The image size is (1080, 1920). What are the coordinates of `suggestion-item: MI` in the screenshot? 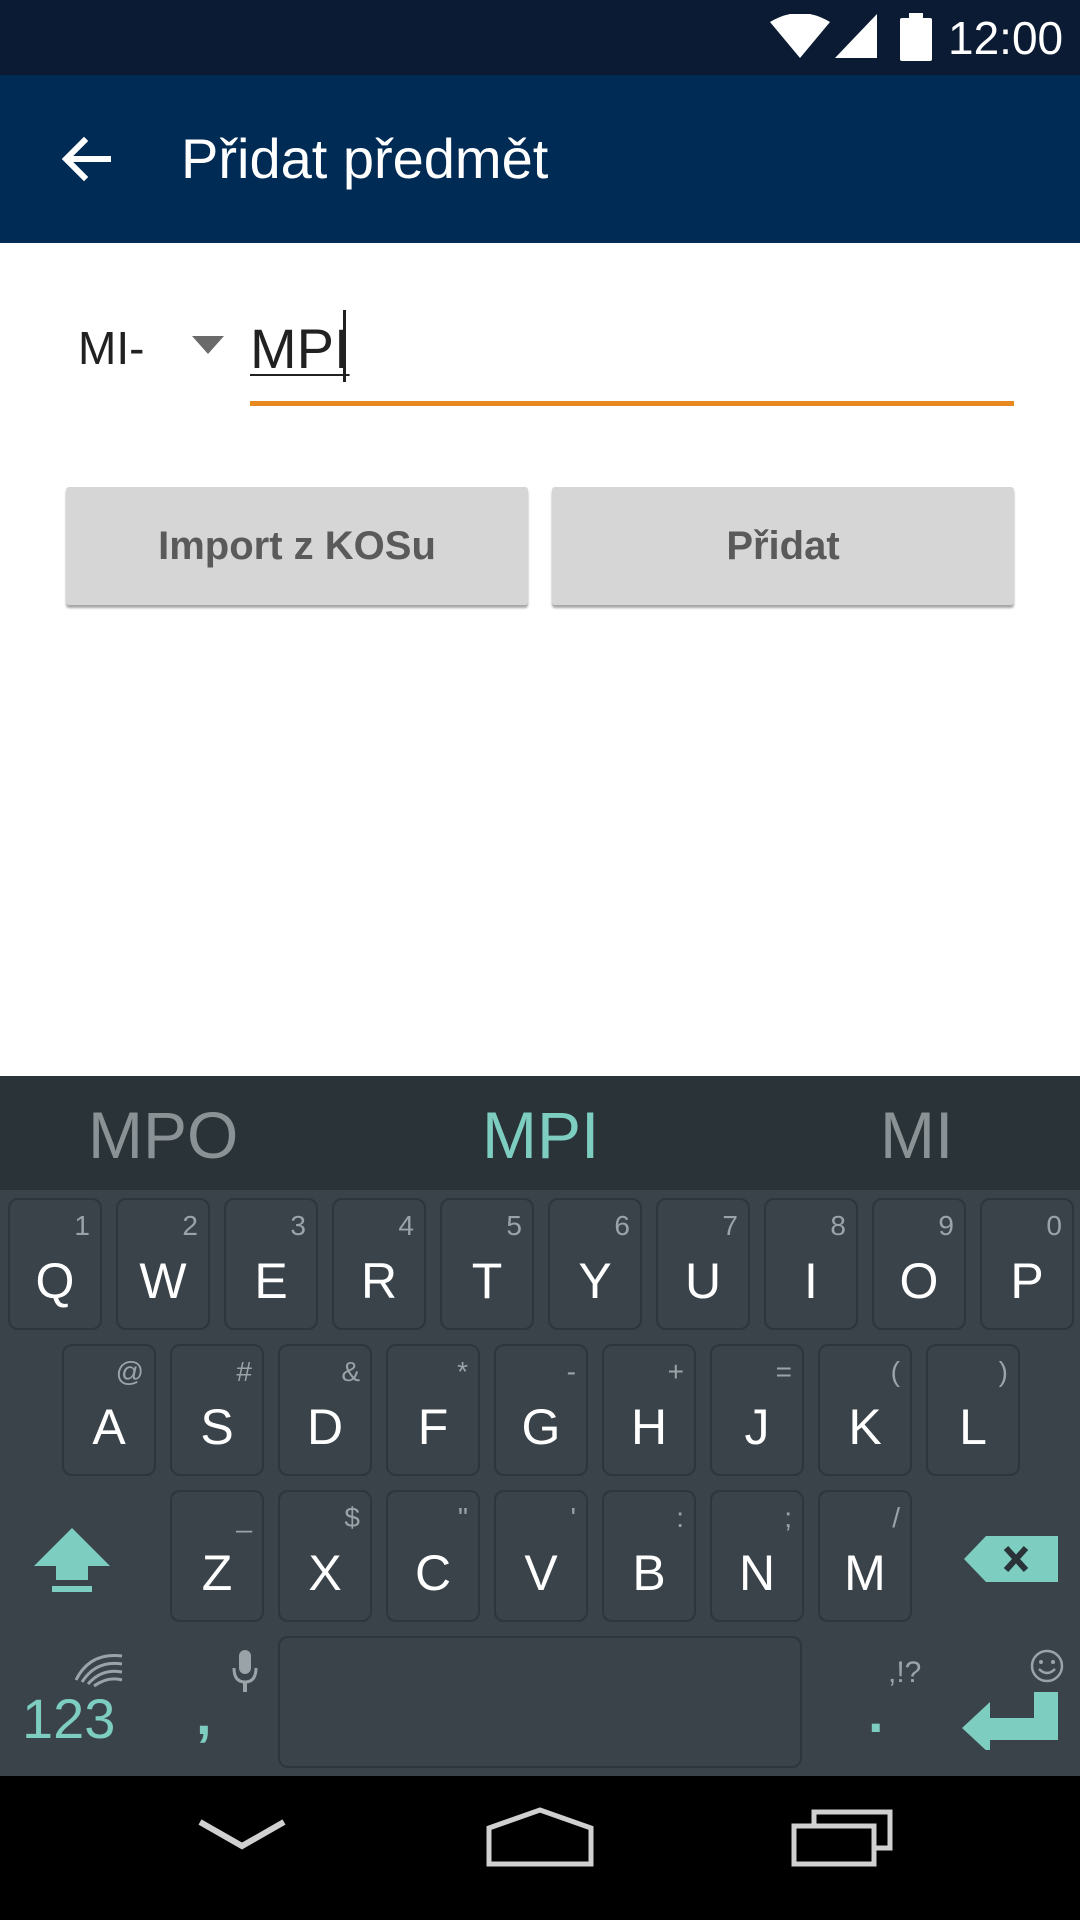 It's located at (916, 1135).